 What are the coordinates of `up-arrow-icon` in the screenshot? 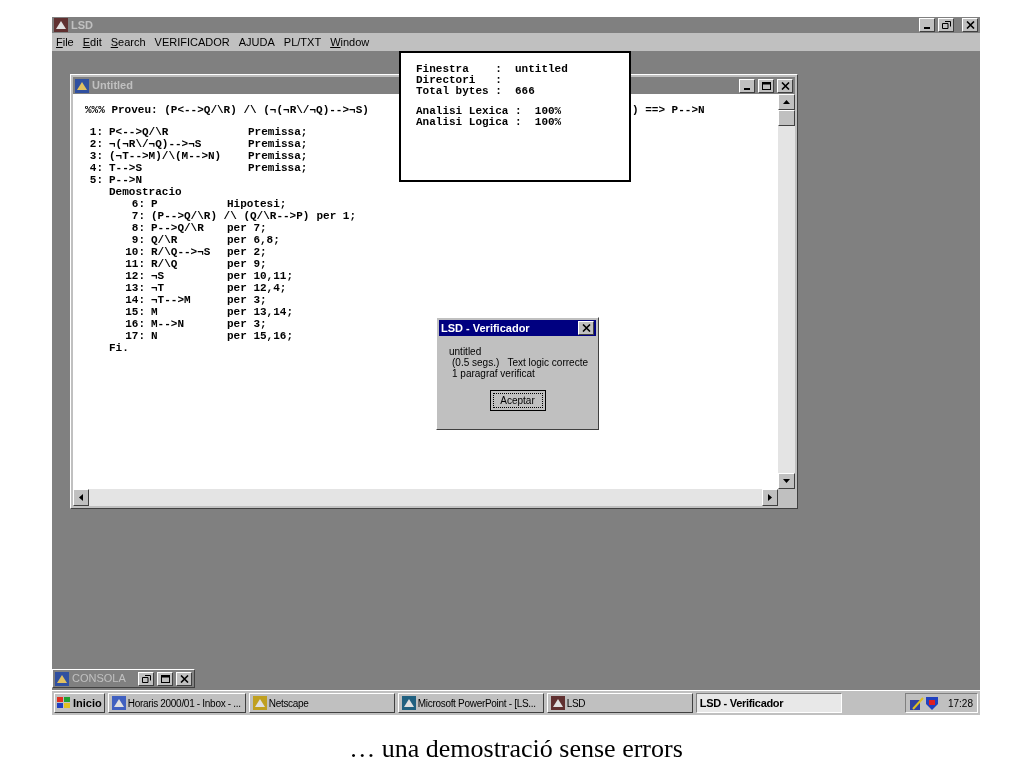 It's located at (786, 102).